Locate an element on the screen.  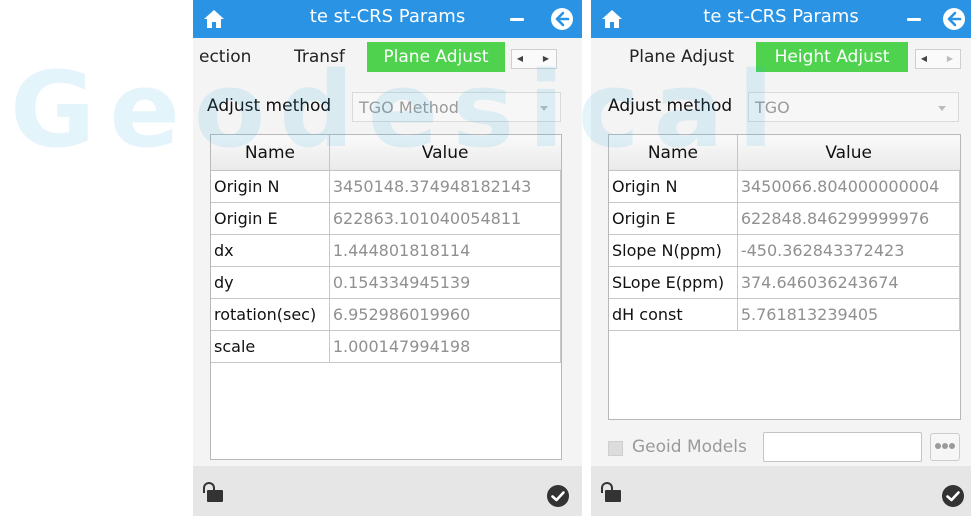
adjust-method-row: Adjust method TGO is located at coordinates (781, 109).